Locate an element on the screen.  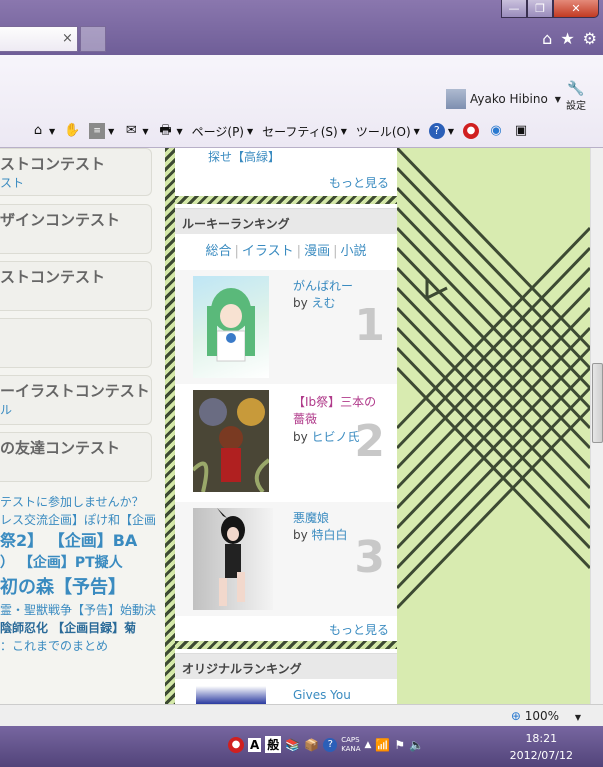
vertical-scrollbar is located at coordinates (596, 426).